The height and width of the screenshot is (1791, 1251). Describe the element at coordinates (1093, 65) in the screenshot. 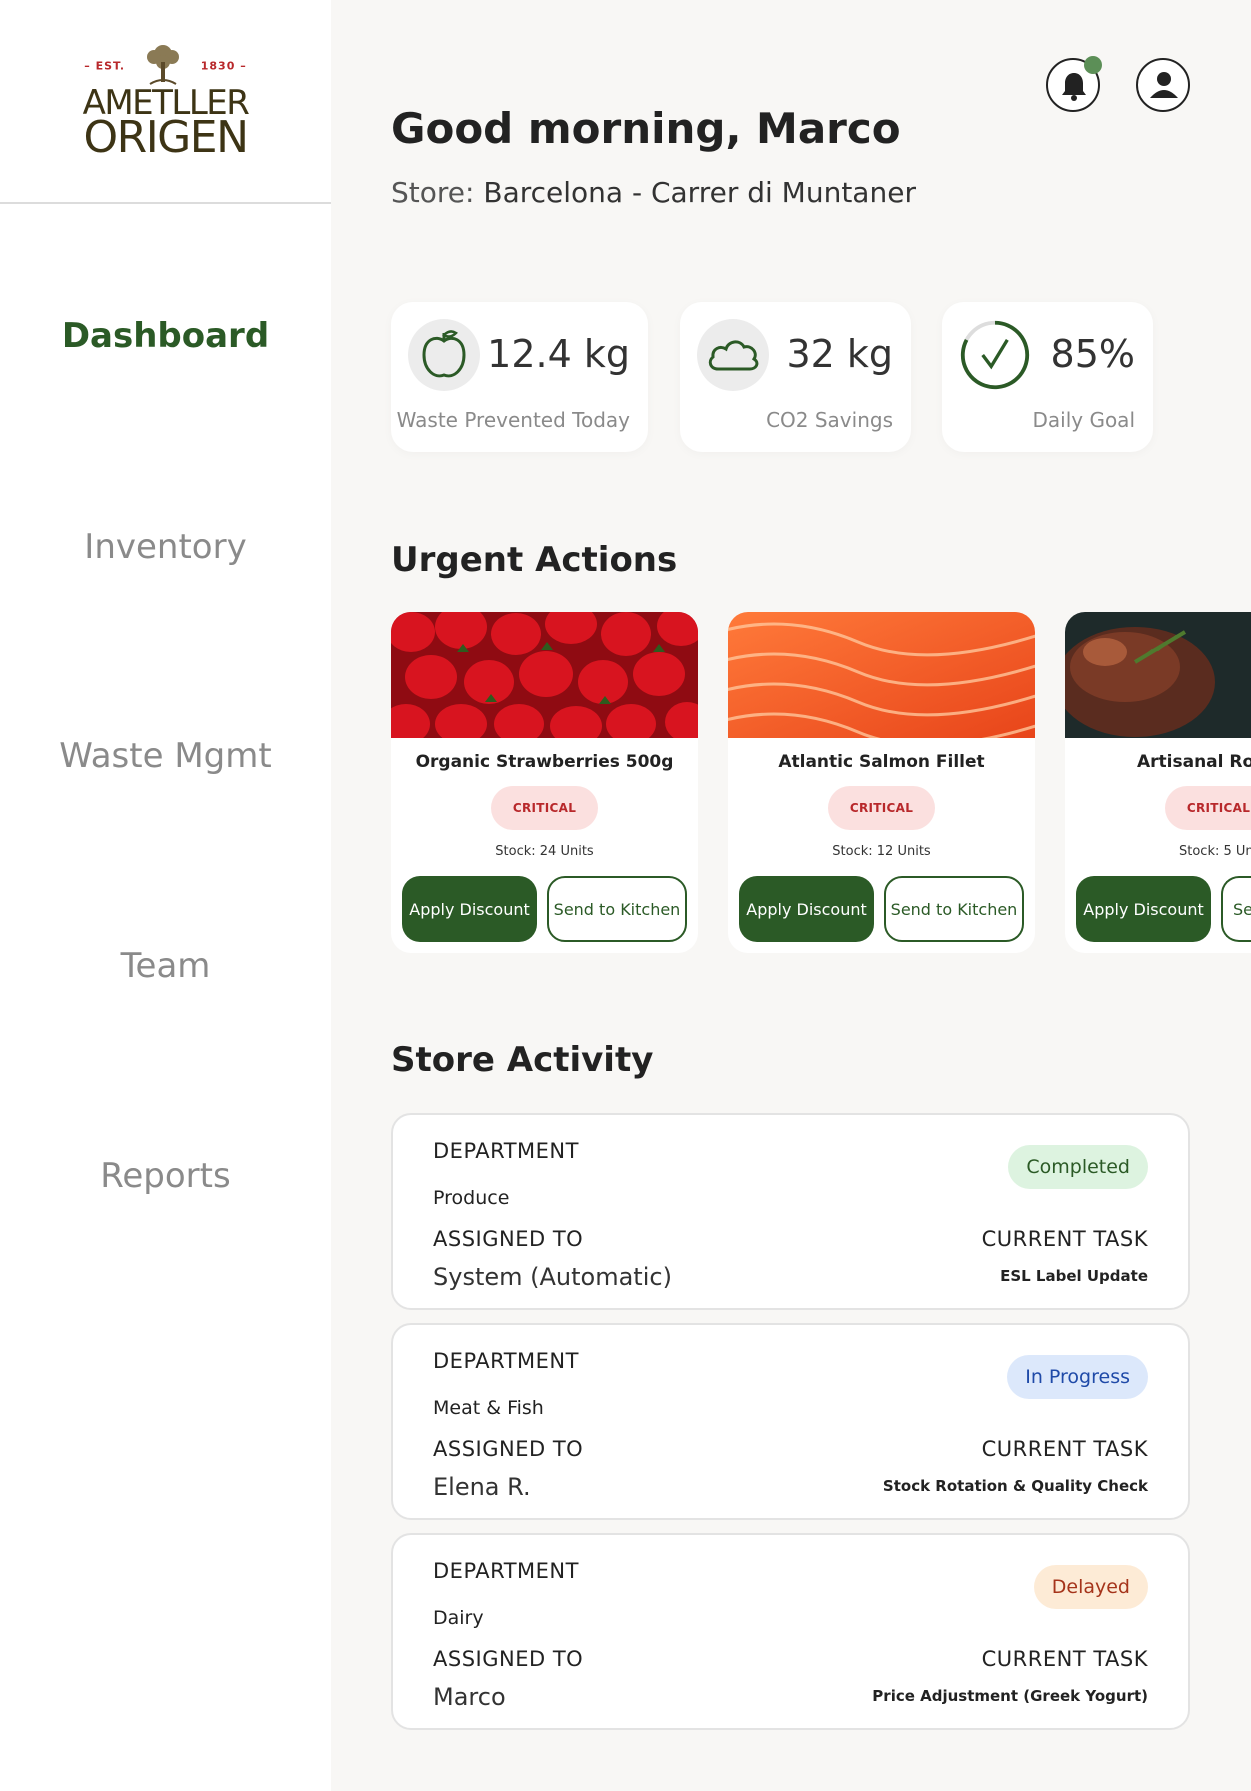

I see `notification-dot` at that location.